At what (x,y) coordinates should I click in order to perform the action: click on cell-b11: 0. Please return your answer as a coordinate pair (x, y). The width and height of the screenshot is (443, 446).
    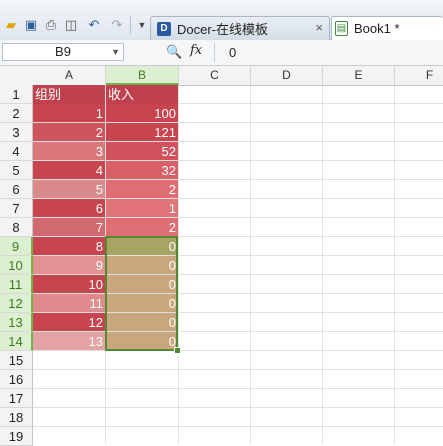
    Looking at the image, I should click on (142, 284).